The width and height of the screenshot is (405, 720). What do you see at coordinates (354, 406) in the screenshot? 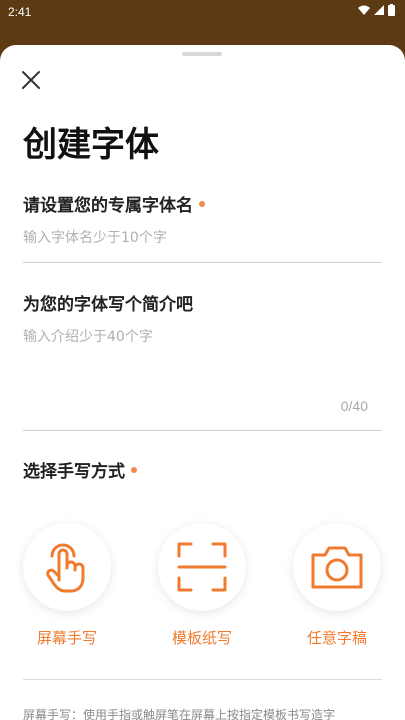
I see `intro-char-counter: 0/40` at bounding box center [354, 406].